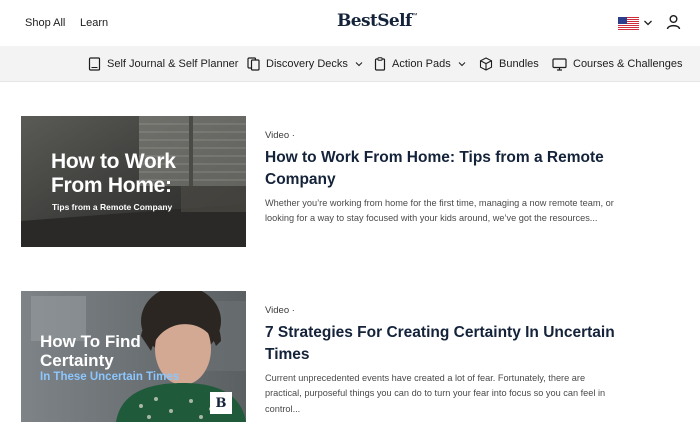 The width and height of the screenshot is (700, 437). What do you see at coordinates (253, 64) in the screenshot?
I see `cards-icon` at bounding box center [253, 64].